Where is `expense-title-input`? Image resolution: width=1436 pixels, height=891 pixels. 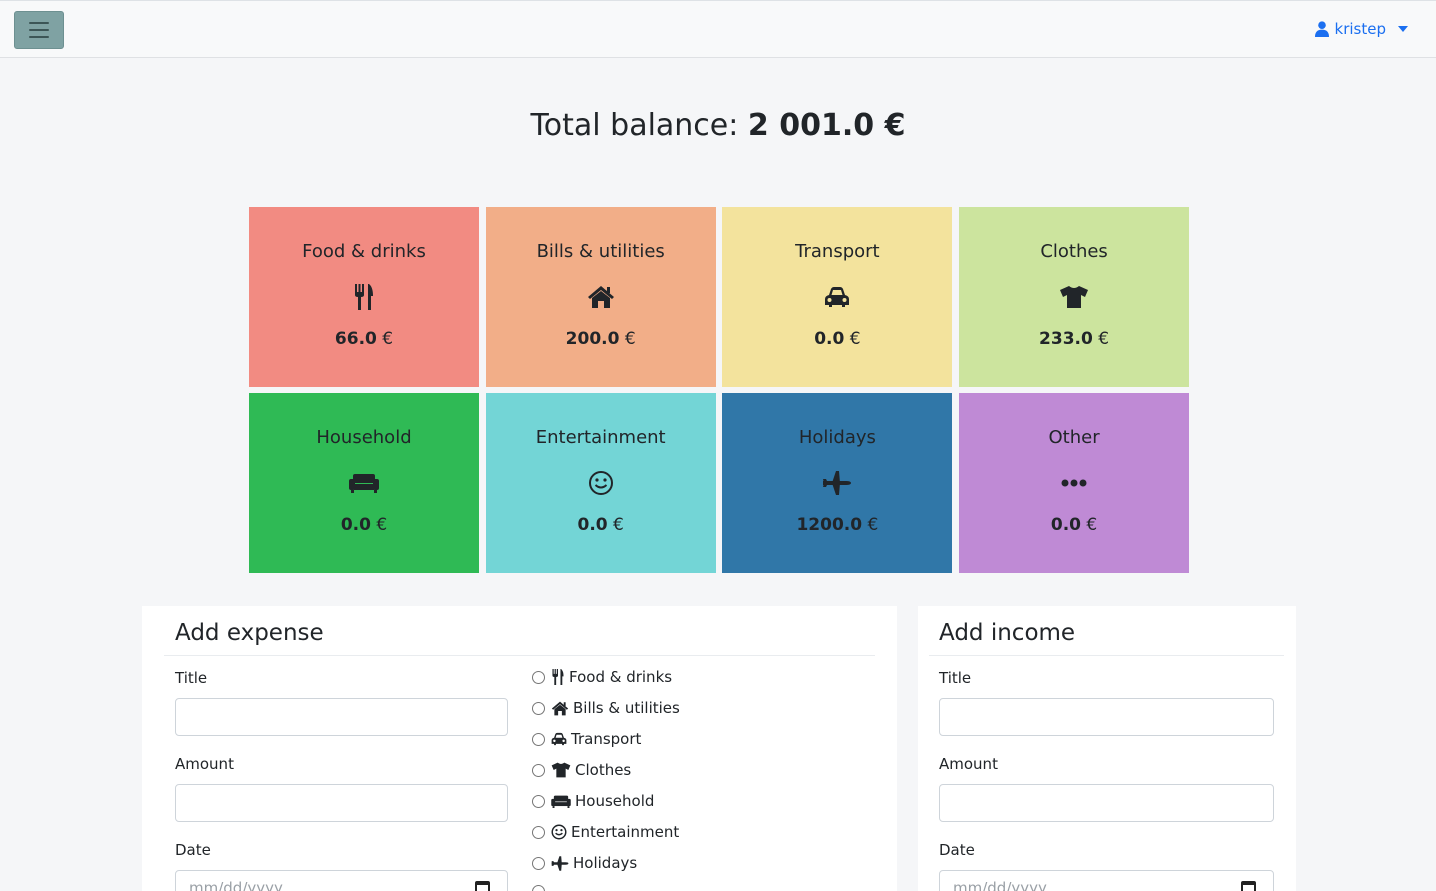 expense-title-input is located at coordinates (341, 717).